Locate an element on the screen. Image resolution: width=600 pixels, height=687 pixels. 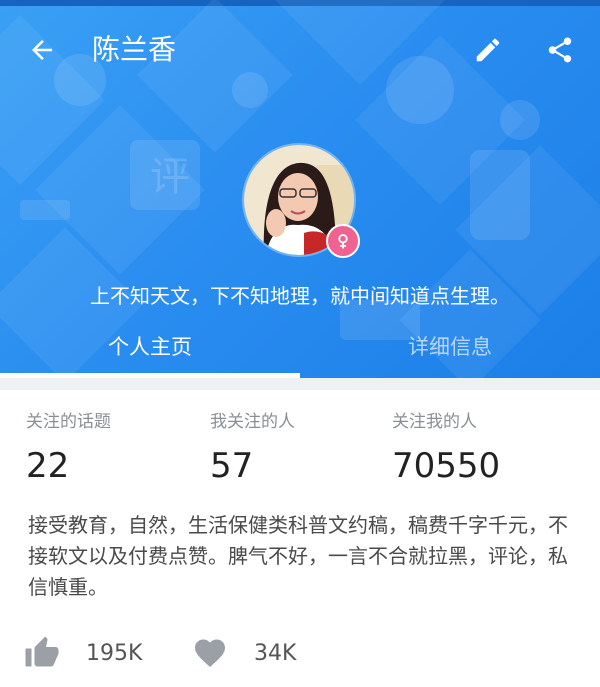
back-button is located at coordinates (42, 50).